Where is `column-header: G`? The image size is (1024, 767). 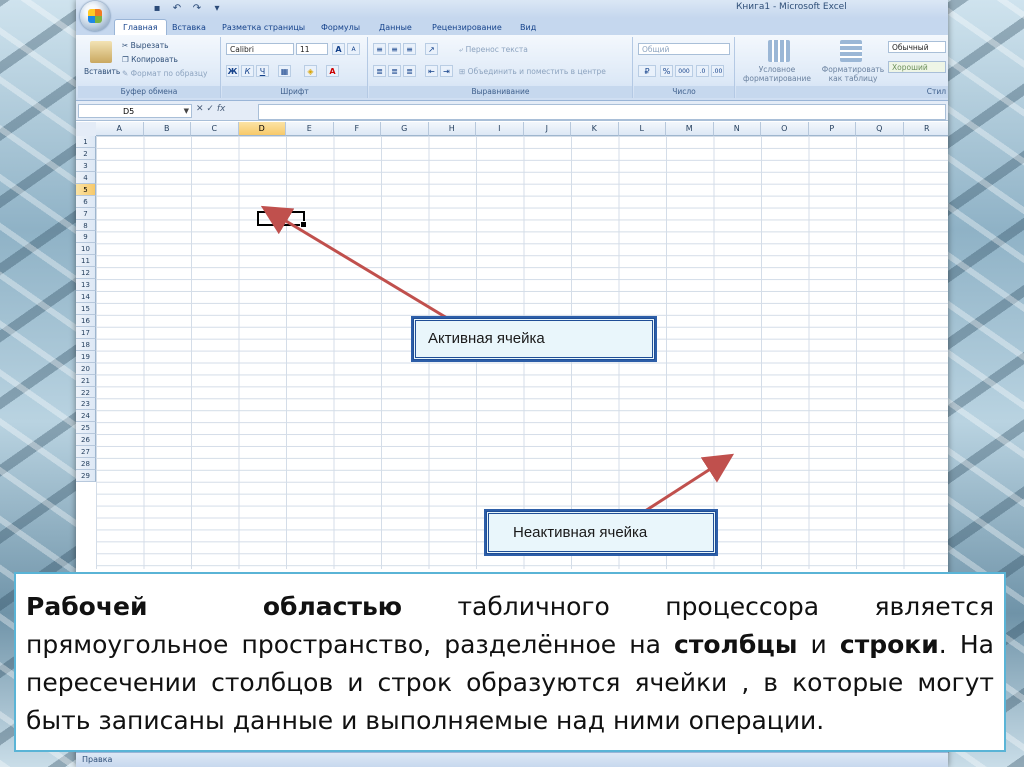 column-header: G is located at coordinates (405, 129).